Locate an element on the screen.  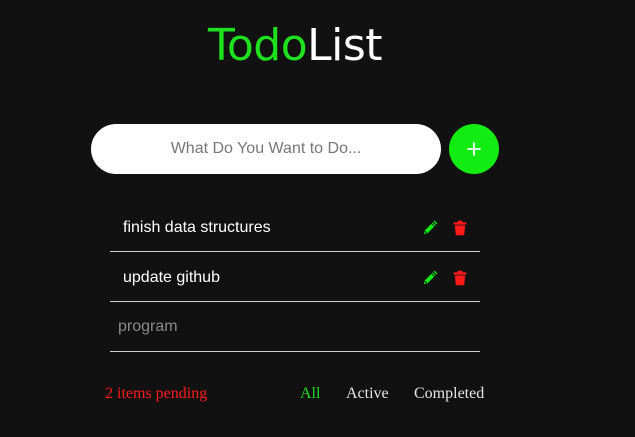
todo-item: finish data structures is located at coordinates (295, 227).